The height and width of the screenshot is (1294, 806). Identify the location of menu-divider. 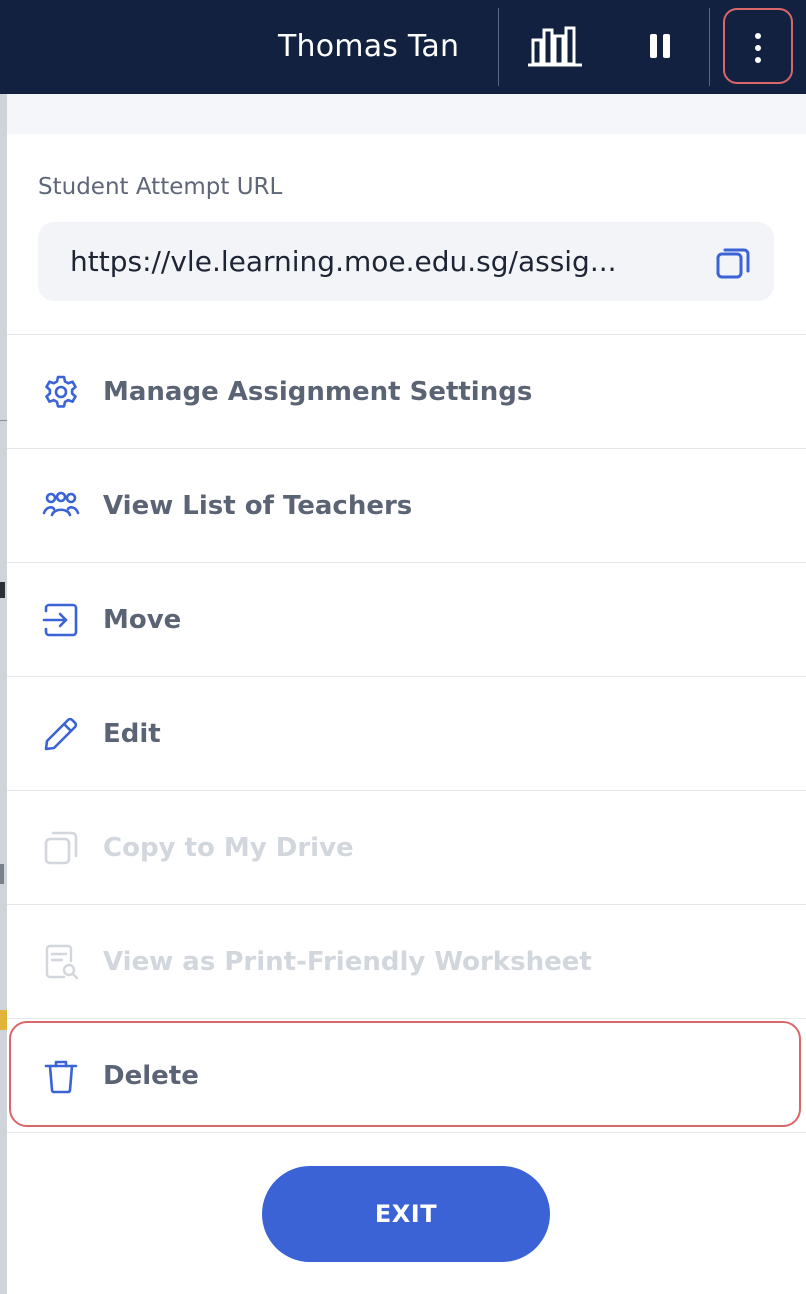
(406, 1132).